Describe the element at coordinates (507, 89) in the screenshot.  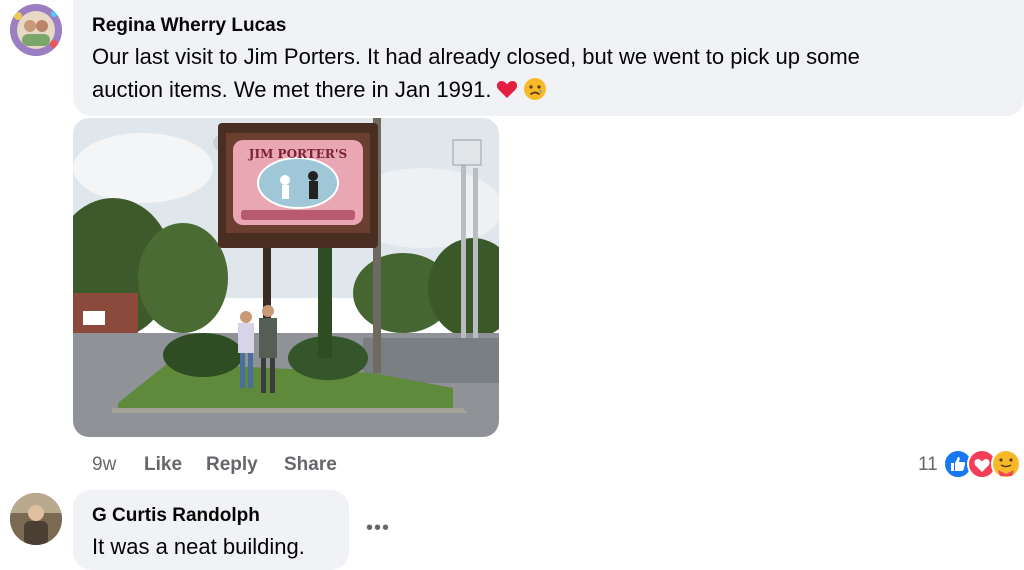
I see `red-heart-icon` at that location.